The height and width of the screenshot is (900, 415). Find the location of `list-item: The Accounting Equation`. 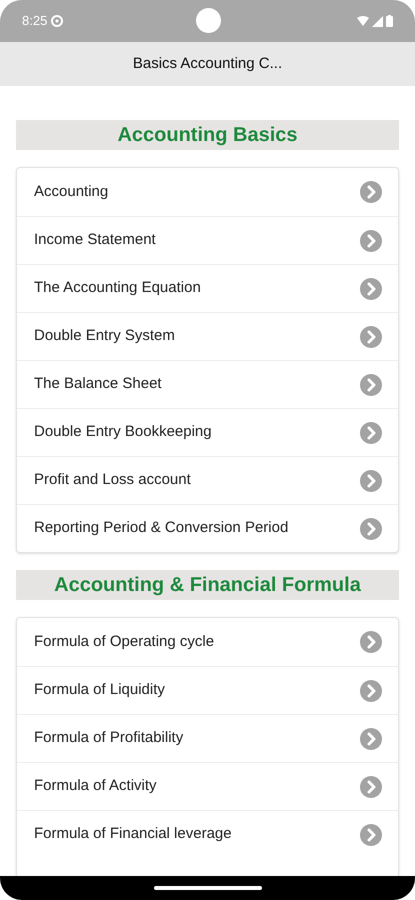

list-item: The Accounting Equation is located at coordinates (207, 288).